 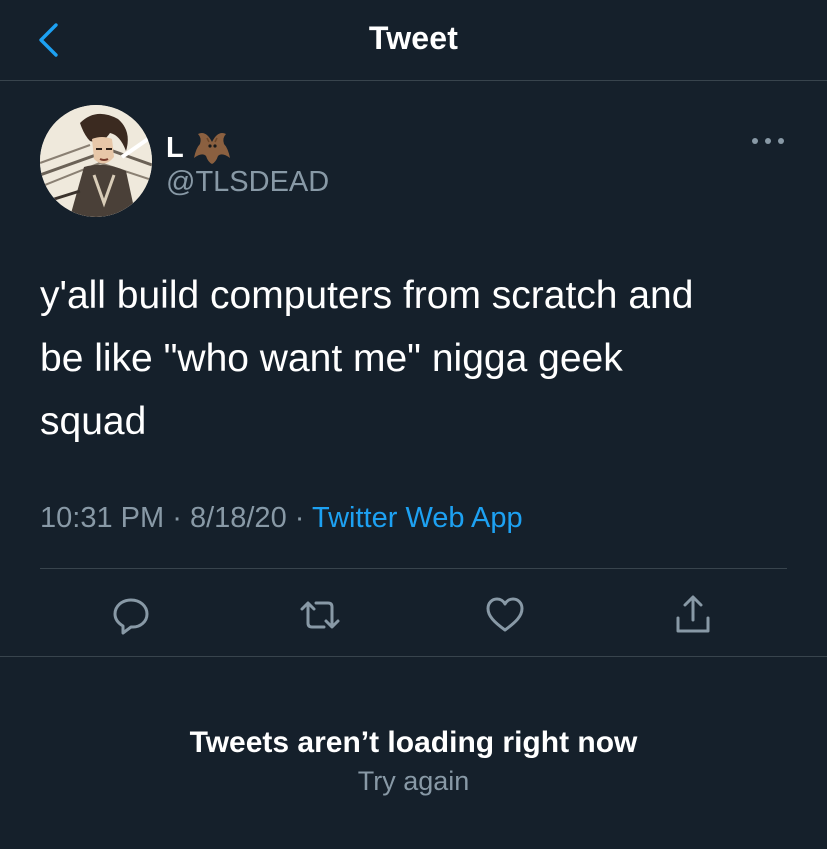 I want to click on author-name-row: L, so click(x=199, y=148).